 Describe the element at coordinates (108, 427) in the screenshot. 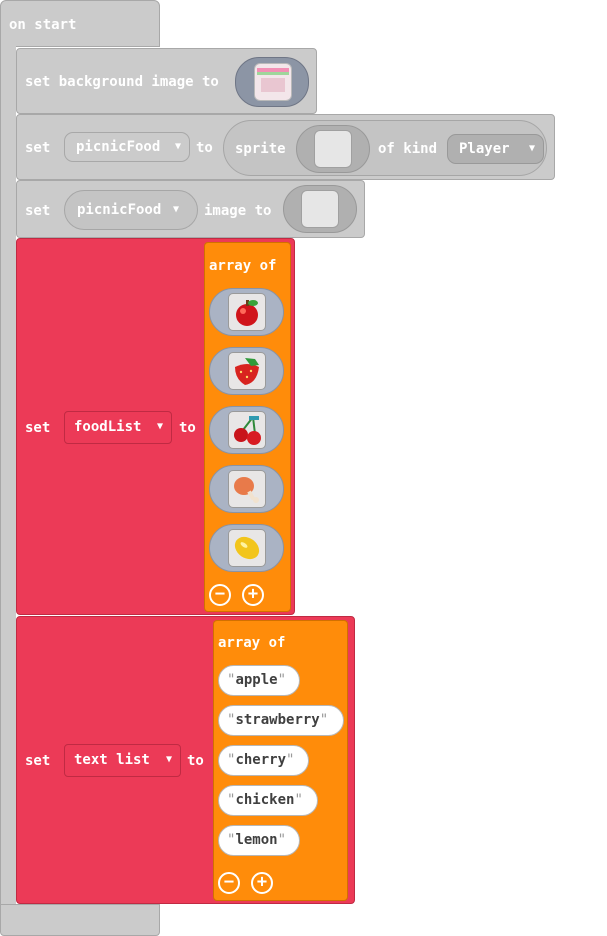

I see `variable-name: foodList` at that location.